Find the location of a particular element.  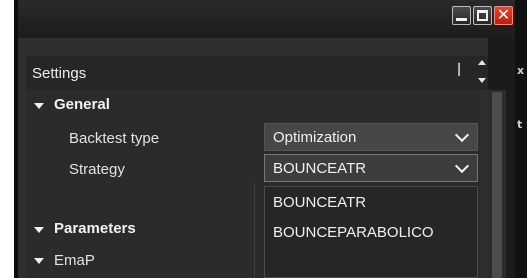

strategy-value: BOUNCEATR is located at coordinates (320, 168).